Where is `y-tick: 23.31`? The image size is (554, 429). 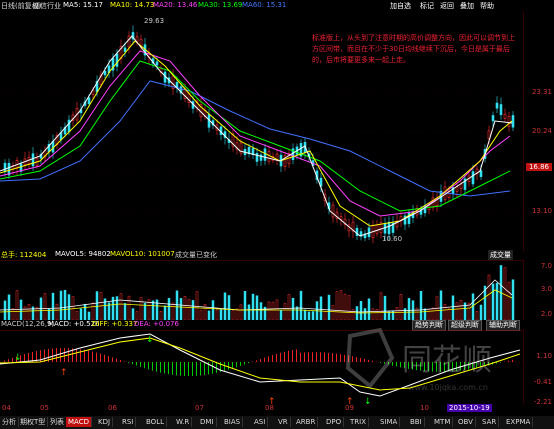
y-tick: 23.31 is located at coordinates (541, 92).